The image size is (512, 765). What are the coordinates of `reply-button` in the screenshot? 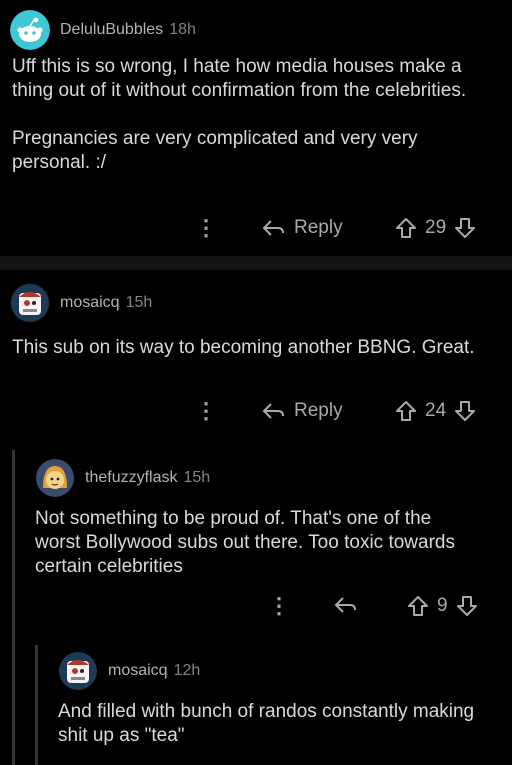 It's located at (346, 605).